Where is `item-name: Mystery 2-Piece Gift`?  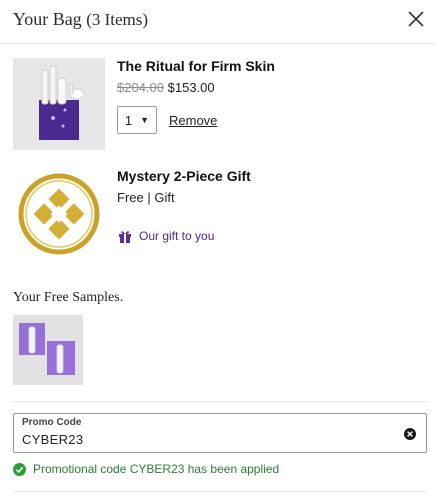
item-name: Mystery 2-Piece Gift is located at coordinates (184, 176).